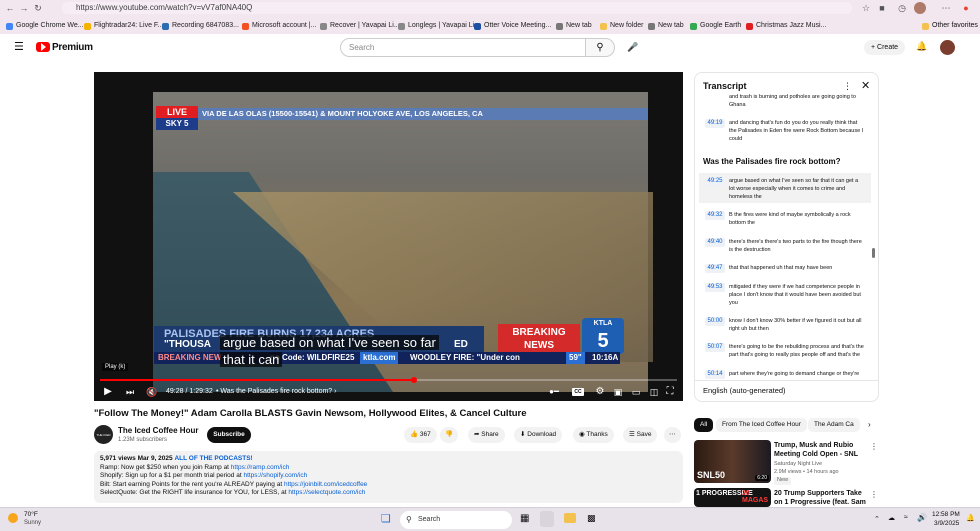 Image resolution: width=980 pixels, height=531 pixels. I want to click on progress-bar, so click(388, 380).